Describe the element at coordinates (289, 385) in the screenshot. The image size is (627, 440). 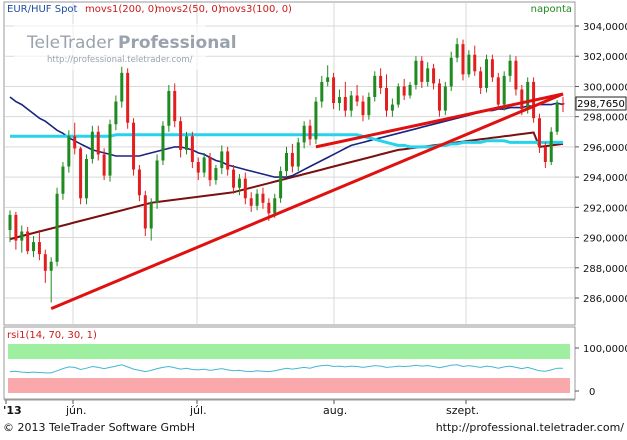
I see `rsi-oversold-zone` at that location.